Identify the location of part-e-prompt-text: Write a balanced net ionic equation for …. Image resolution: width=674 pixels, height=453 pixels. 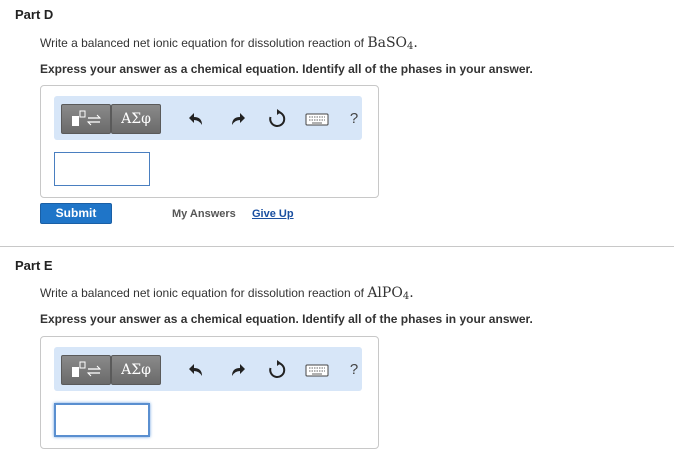
(204, 293).